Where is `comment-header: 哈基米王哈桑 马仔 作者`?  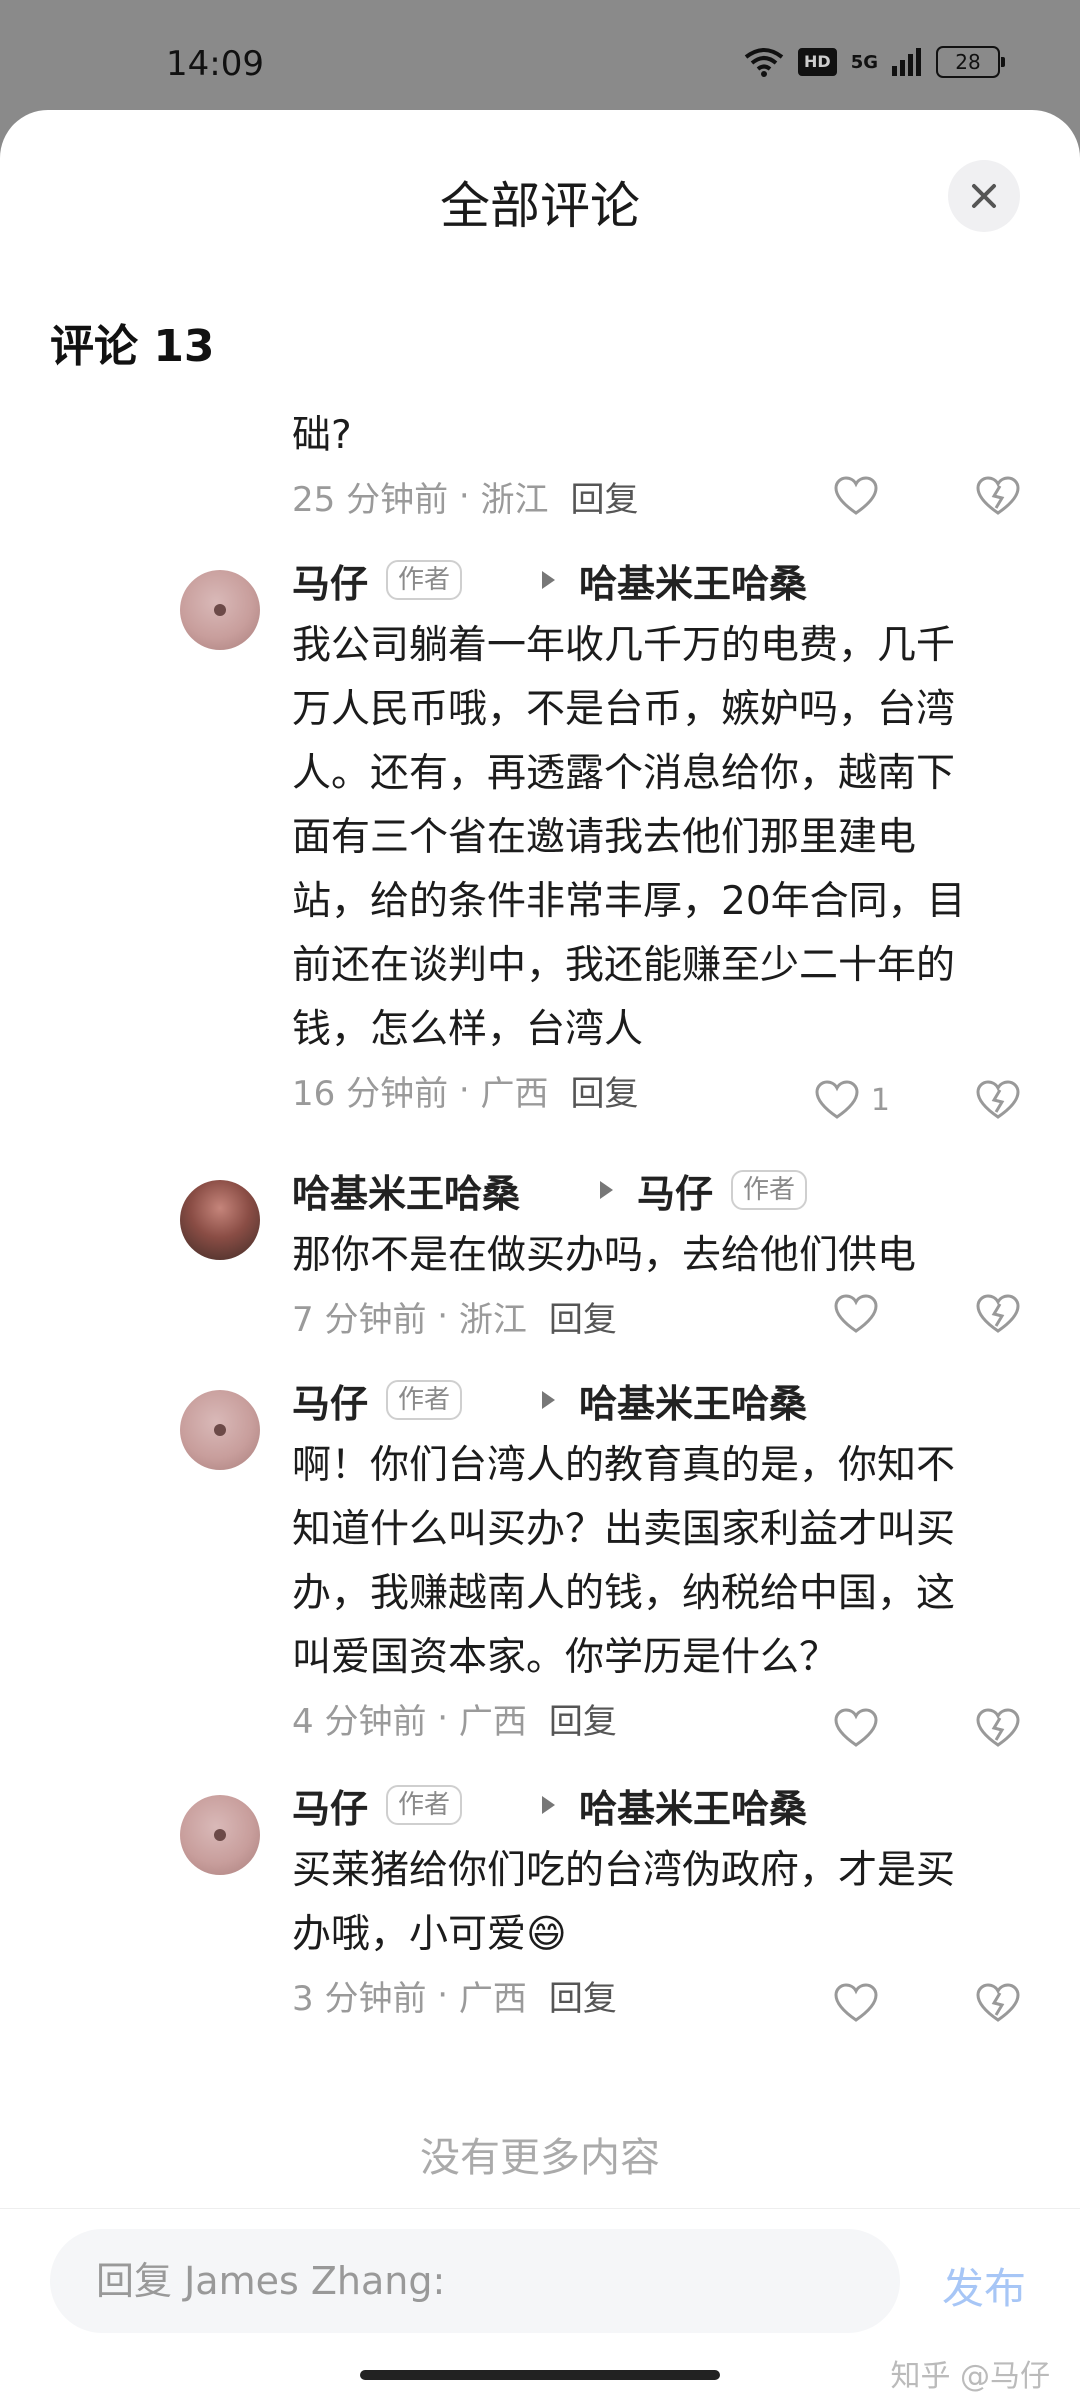 comment-header: 哈基米王哈桑 马仔 作者 is located at coordinates (652, 1190).